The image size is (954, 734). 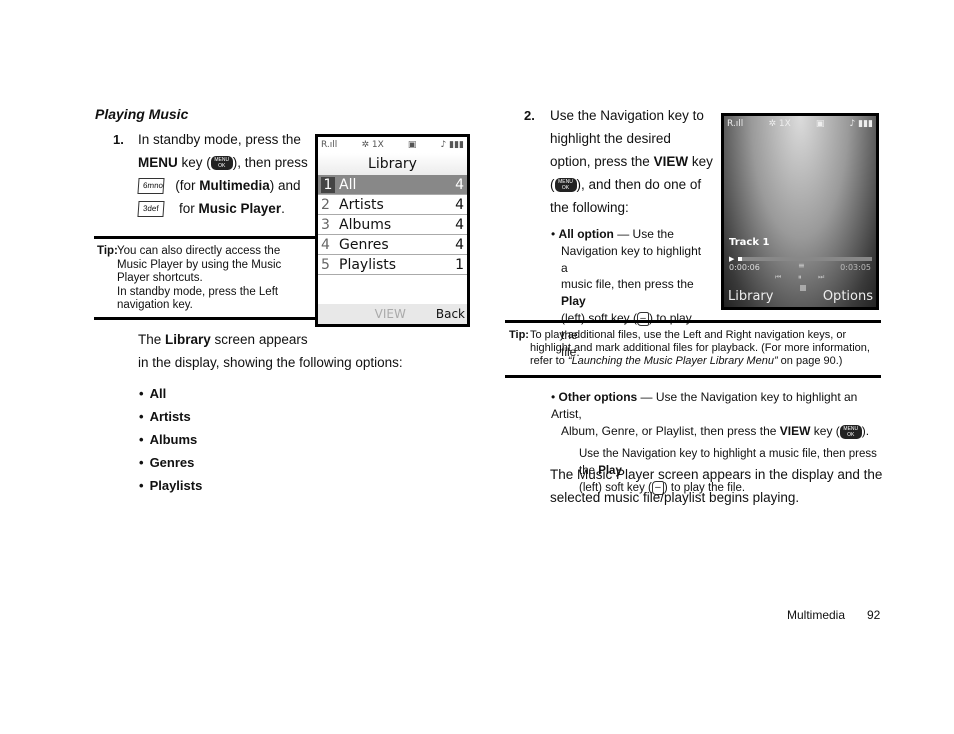 I want to click on step-2-line-3: option, press the VIEW key, so click(x=631, y=161).